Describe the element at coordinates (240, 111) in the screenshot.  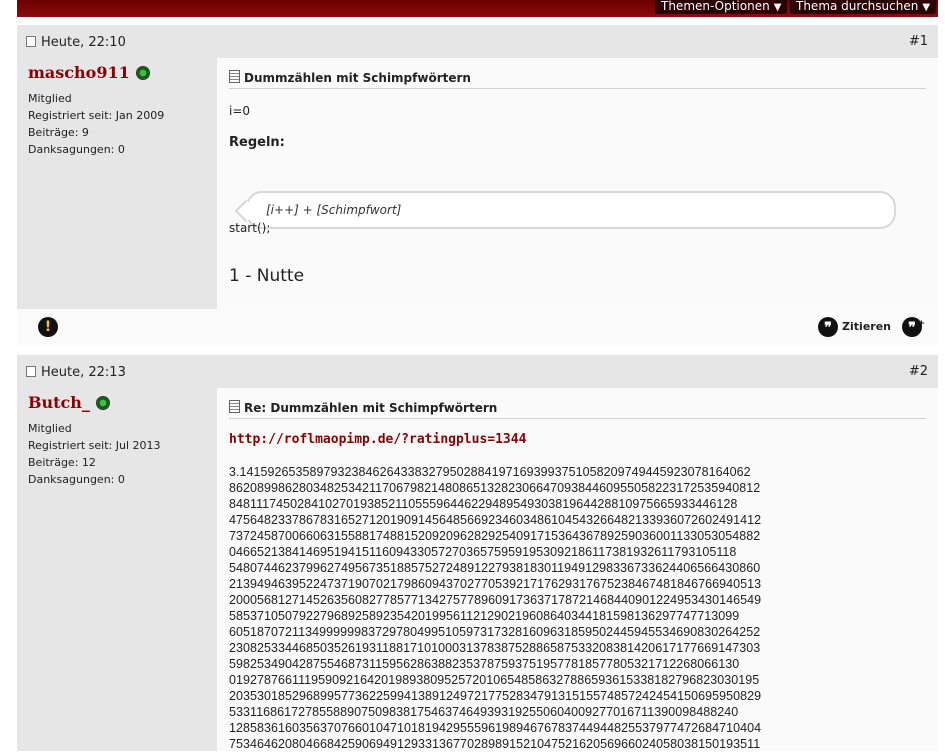
I see `post-text-line: i=0` at that location.